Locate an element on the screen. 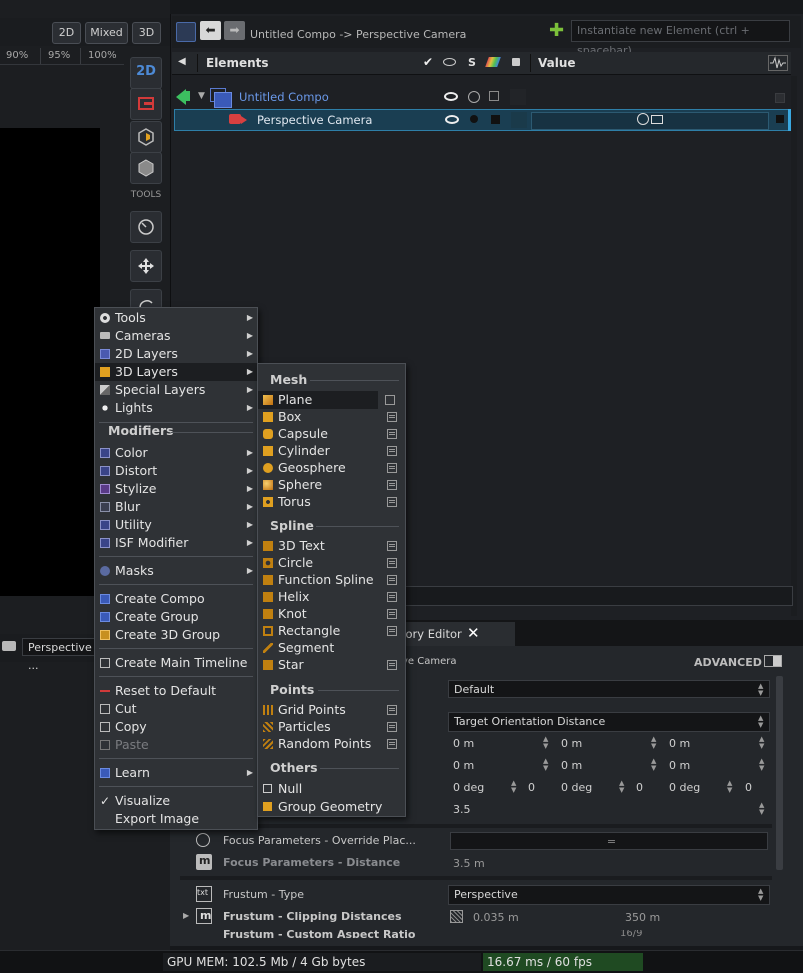 The image size is (803, 973). distance-value: 3.5 is located at coordinates (462, 809).